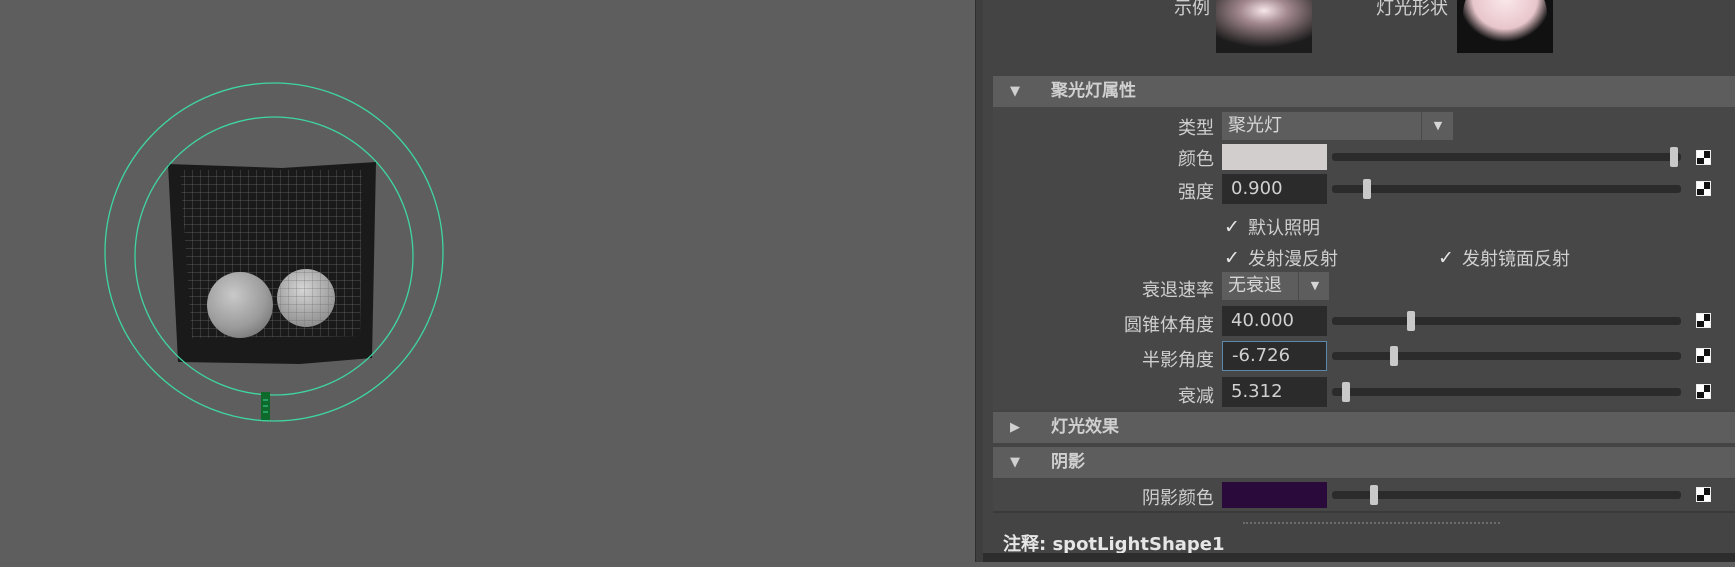  I want to click on dropoff-label: 衰减, so click(1196, 396).